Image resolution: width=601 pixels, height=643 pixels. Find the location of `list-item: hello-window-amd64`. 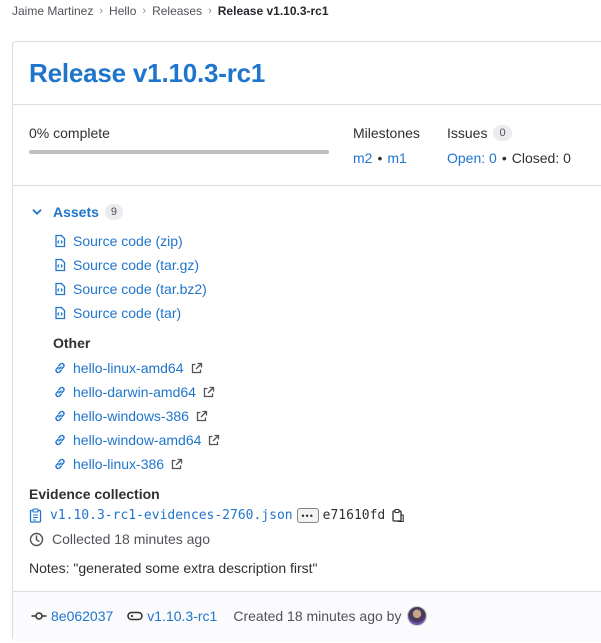

list-item: hello-window-amd64 is located at coordinates (136, 440).